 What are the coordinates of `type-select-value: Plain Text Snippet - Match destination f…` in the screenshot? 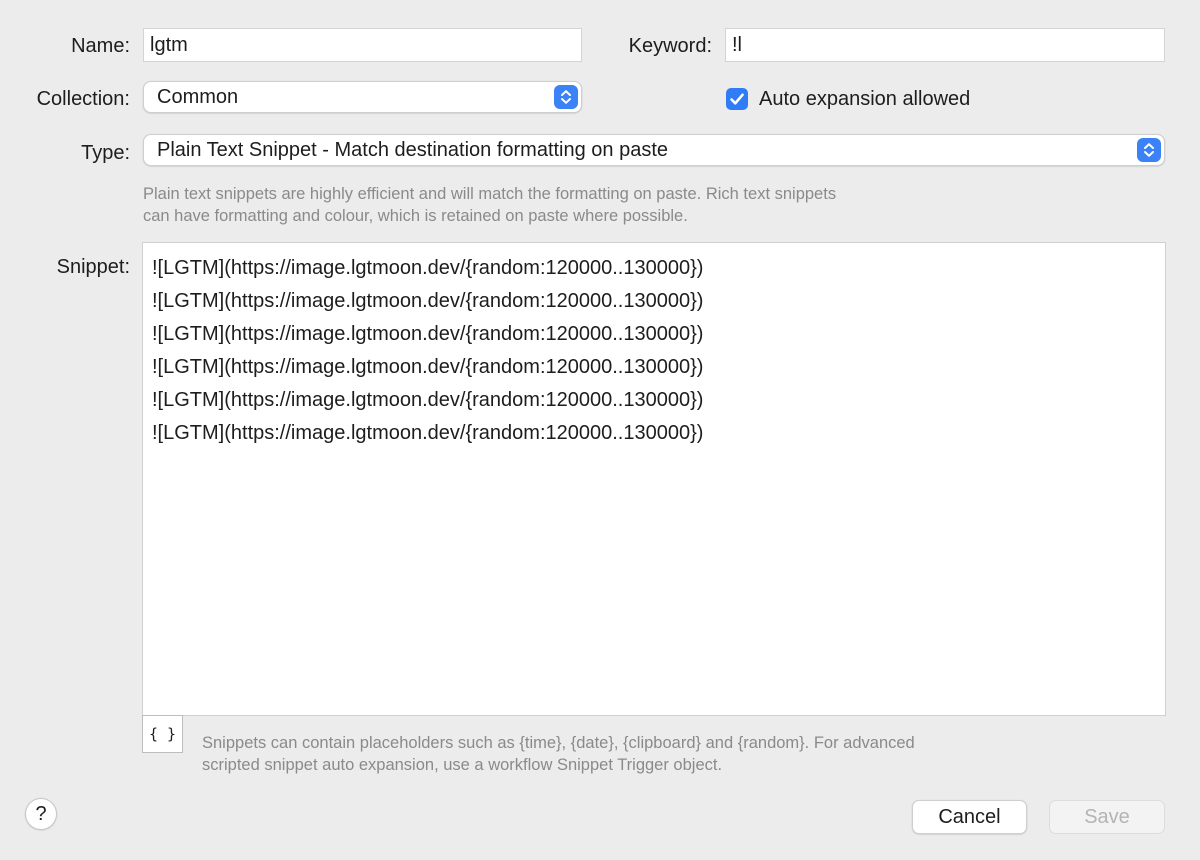 It's located at (413, 150).